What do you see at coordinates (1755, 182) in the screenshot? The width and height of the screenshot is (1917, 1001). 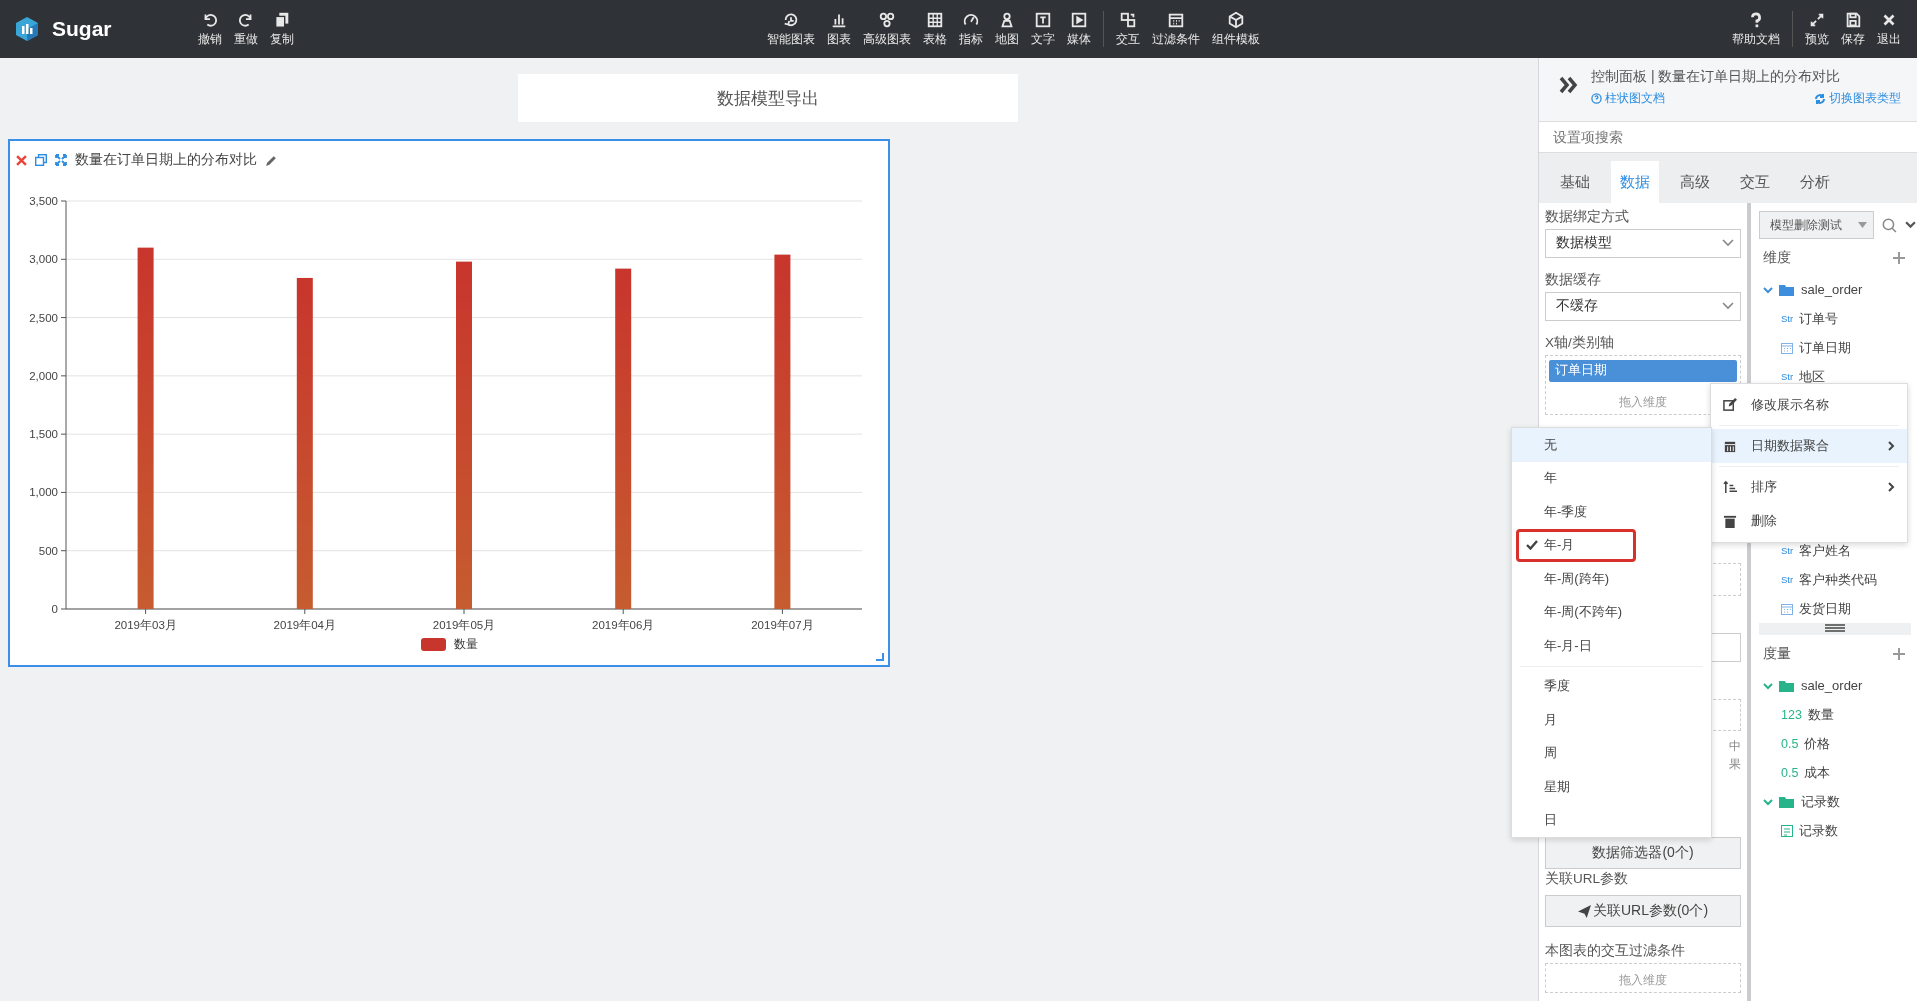 I see `panel-tab: 交互` at bounding box center [1755, 182].